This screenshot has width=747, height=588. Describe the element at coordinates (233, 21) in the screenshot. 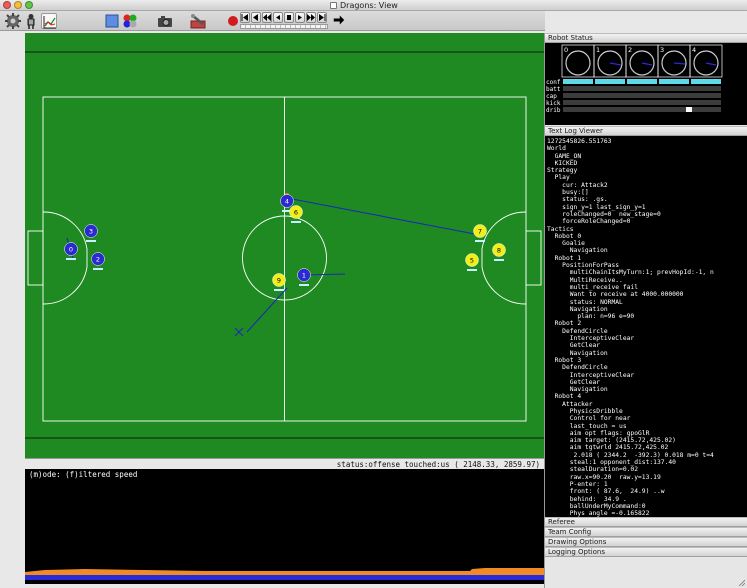

I see `record-icon` at that location.